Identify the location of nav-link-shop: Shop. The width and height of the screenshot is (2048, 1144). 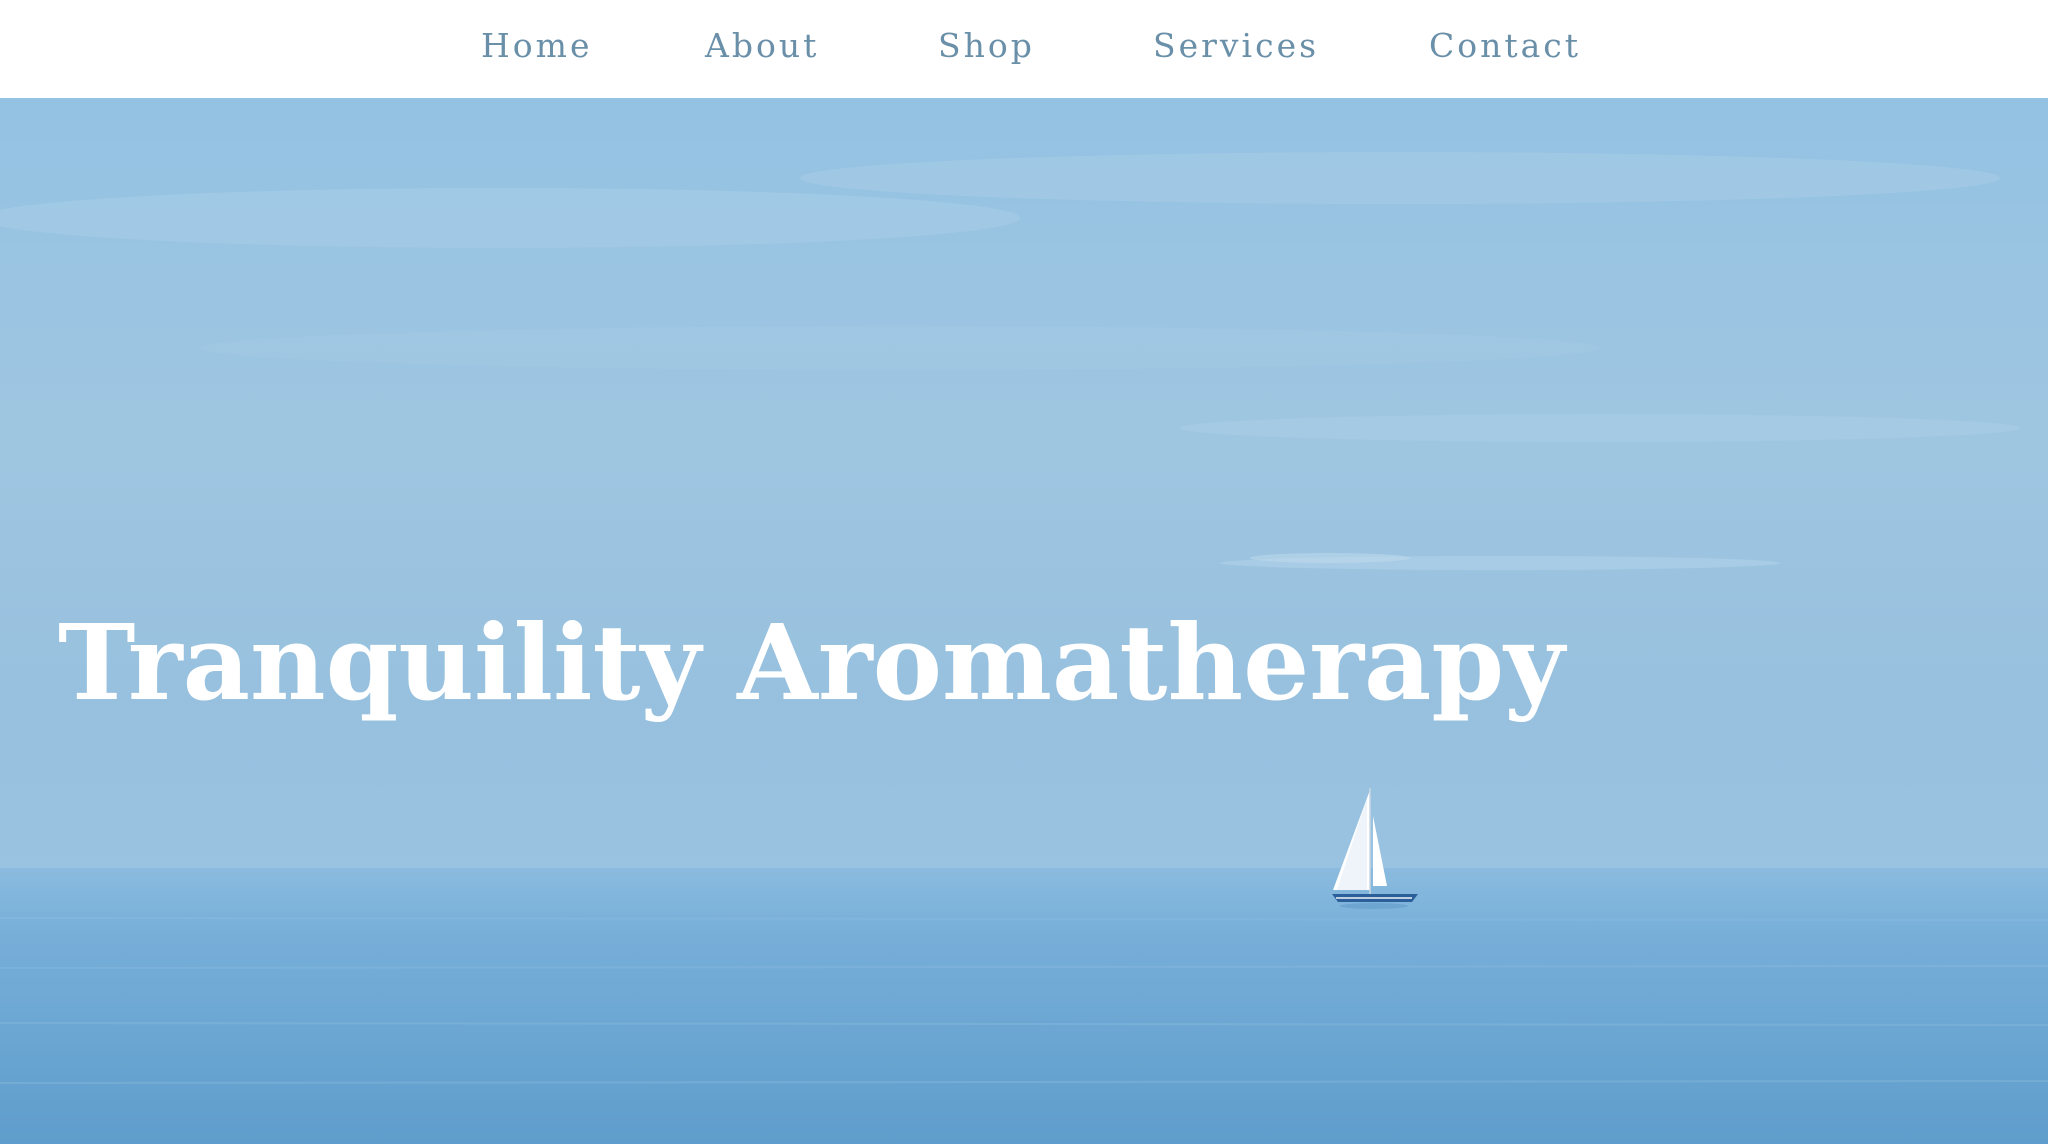
(986, 46).